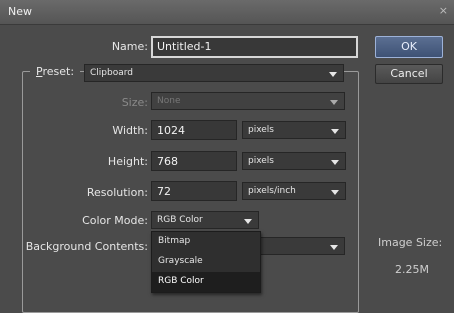  Describe the element at coordinates (294, 130) in the screenshot. I see `width-unit-dropdown: pixels` at that location.